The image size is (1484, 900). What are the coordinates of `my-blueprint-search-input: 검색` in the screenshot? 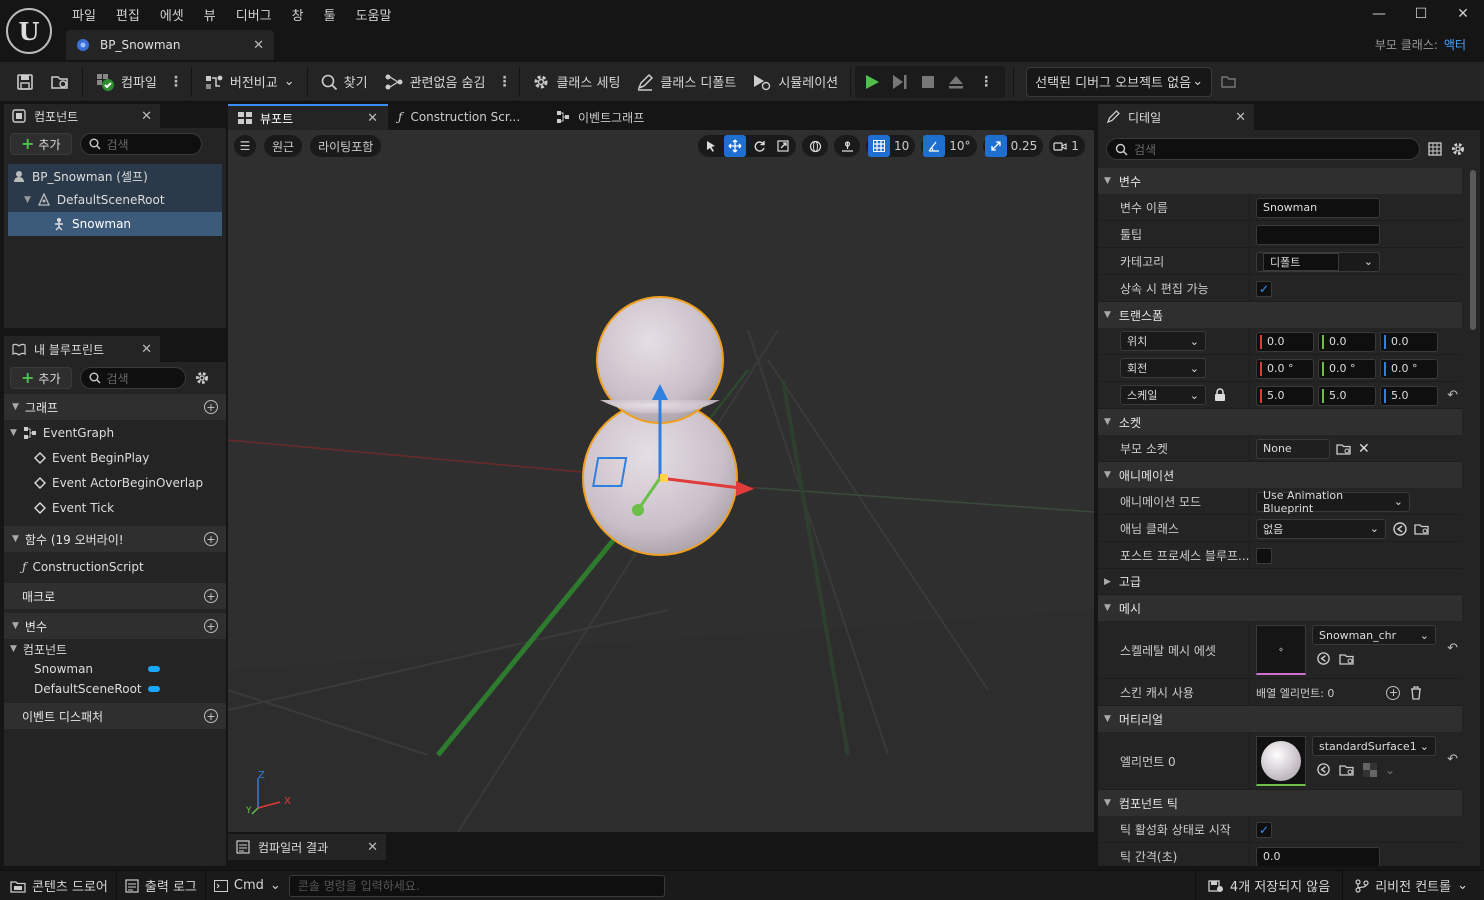 It's located at (132, 378).